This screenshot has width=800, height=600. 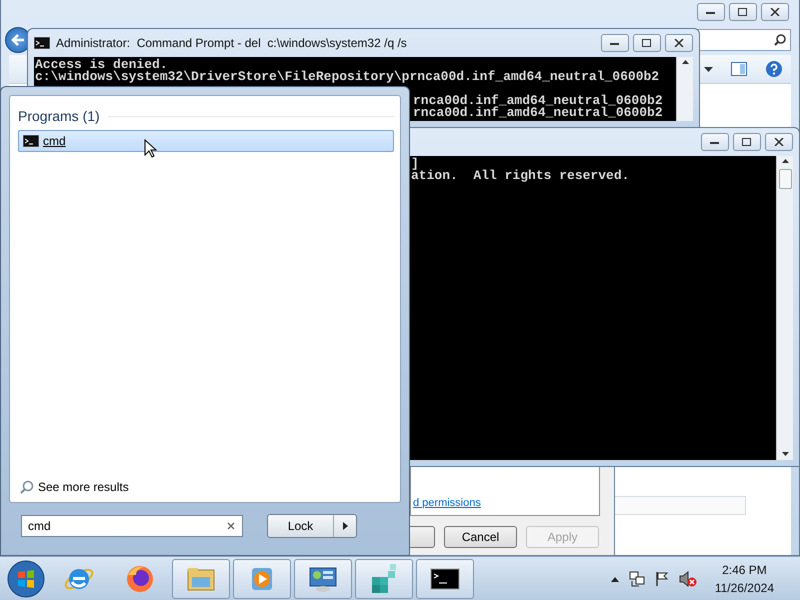 I want to click on browser-e-icon, so click(x=79, y=578).